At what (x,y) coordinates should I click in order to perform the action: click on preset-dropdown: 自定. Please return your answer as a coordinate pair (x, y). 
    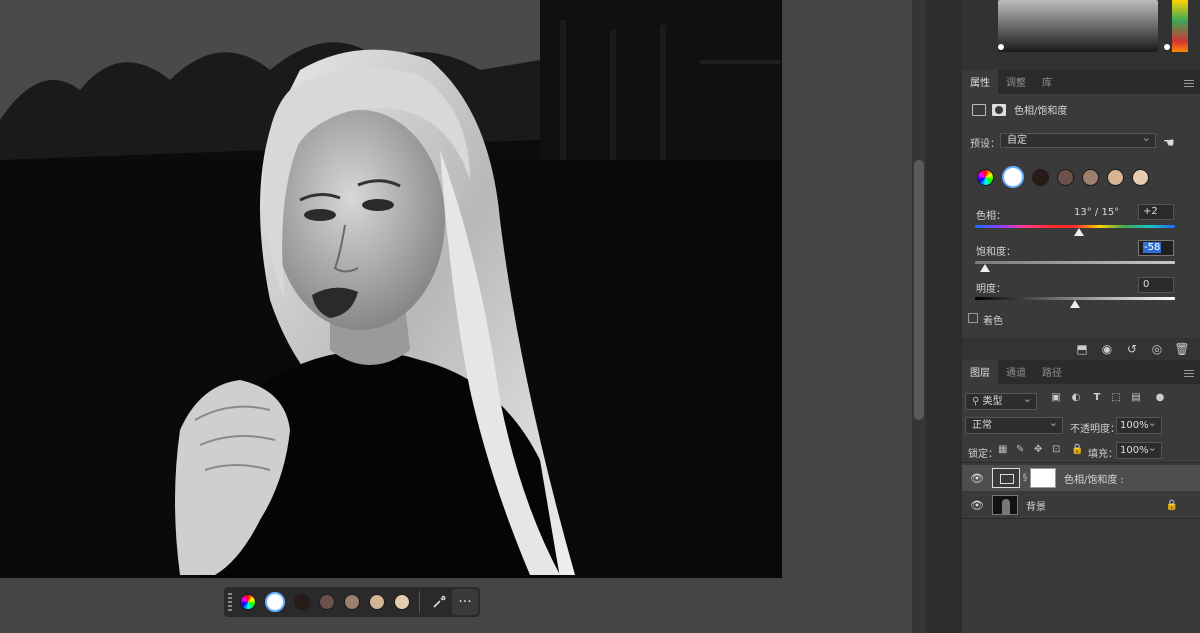
    Looking at the image, I should click on (1078, 139).